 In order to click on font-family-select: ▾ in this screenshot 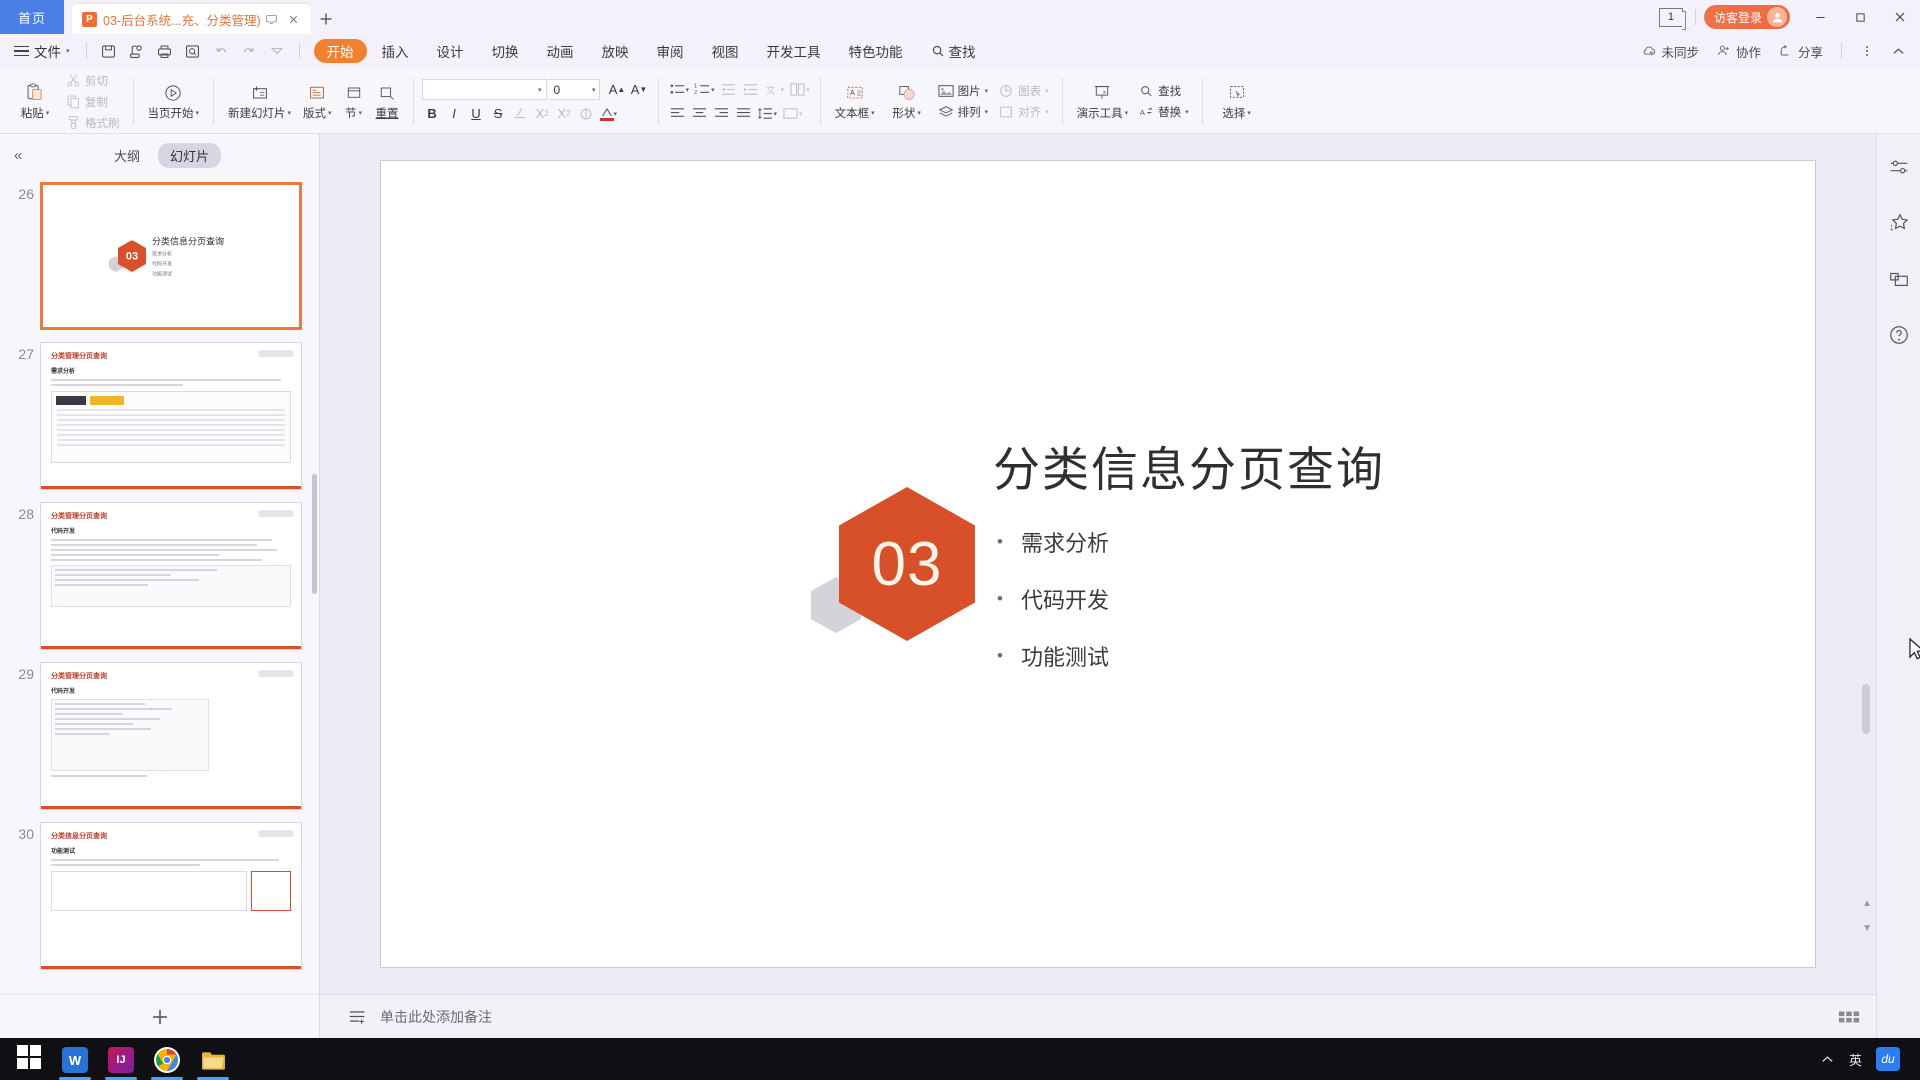, I will do `click(484, 89)`.